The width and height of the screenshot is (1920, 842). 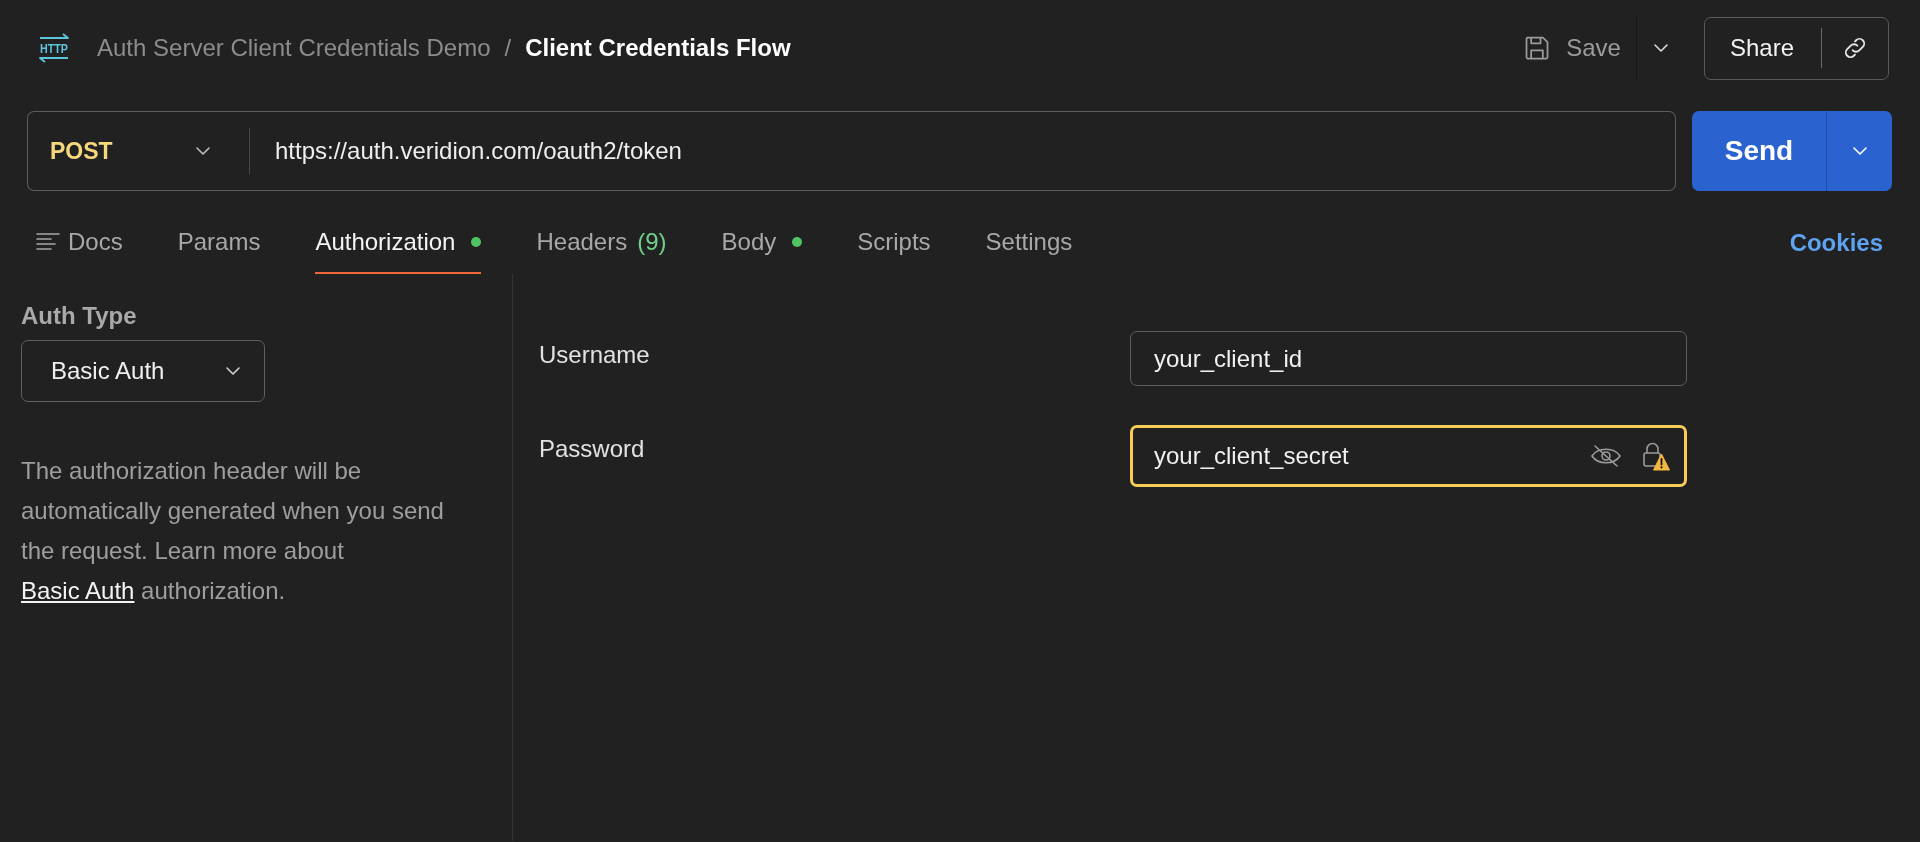 What do you see at coordinates (762, 243) in the screenshot?
I see `request-tab: Body` at bounding box center [762, 243].